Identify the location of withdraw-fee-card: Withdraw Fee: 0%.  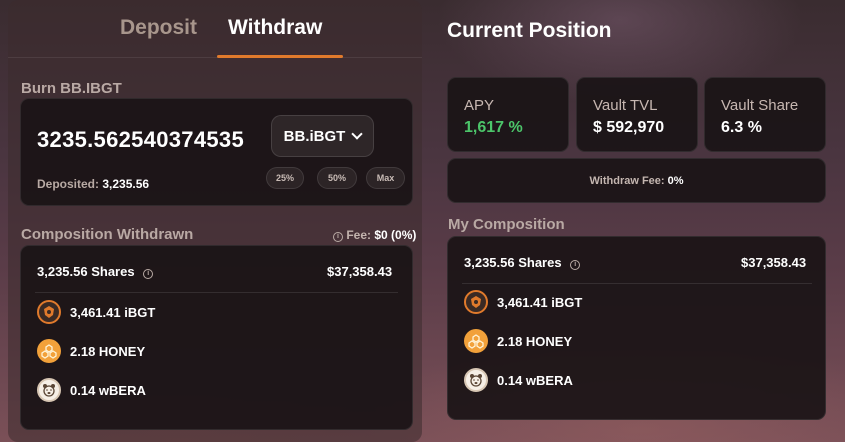
(636, 180).